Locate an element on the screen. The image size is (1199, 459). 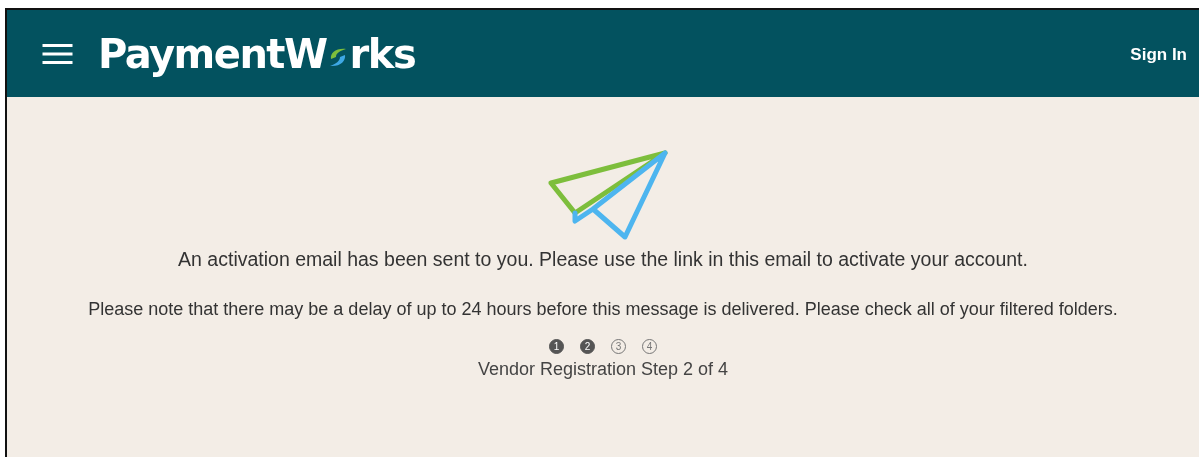
delay-note: Please note that there may be a delay of up to 24 hours before this message is delivered. Please check all of your filtered folders. is located at coordinates (603, 309).